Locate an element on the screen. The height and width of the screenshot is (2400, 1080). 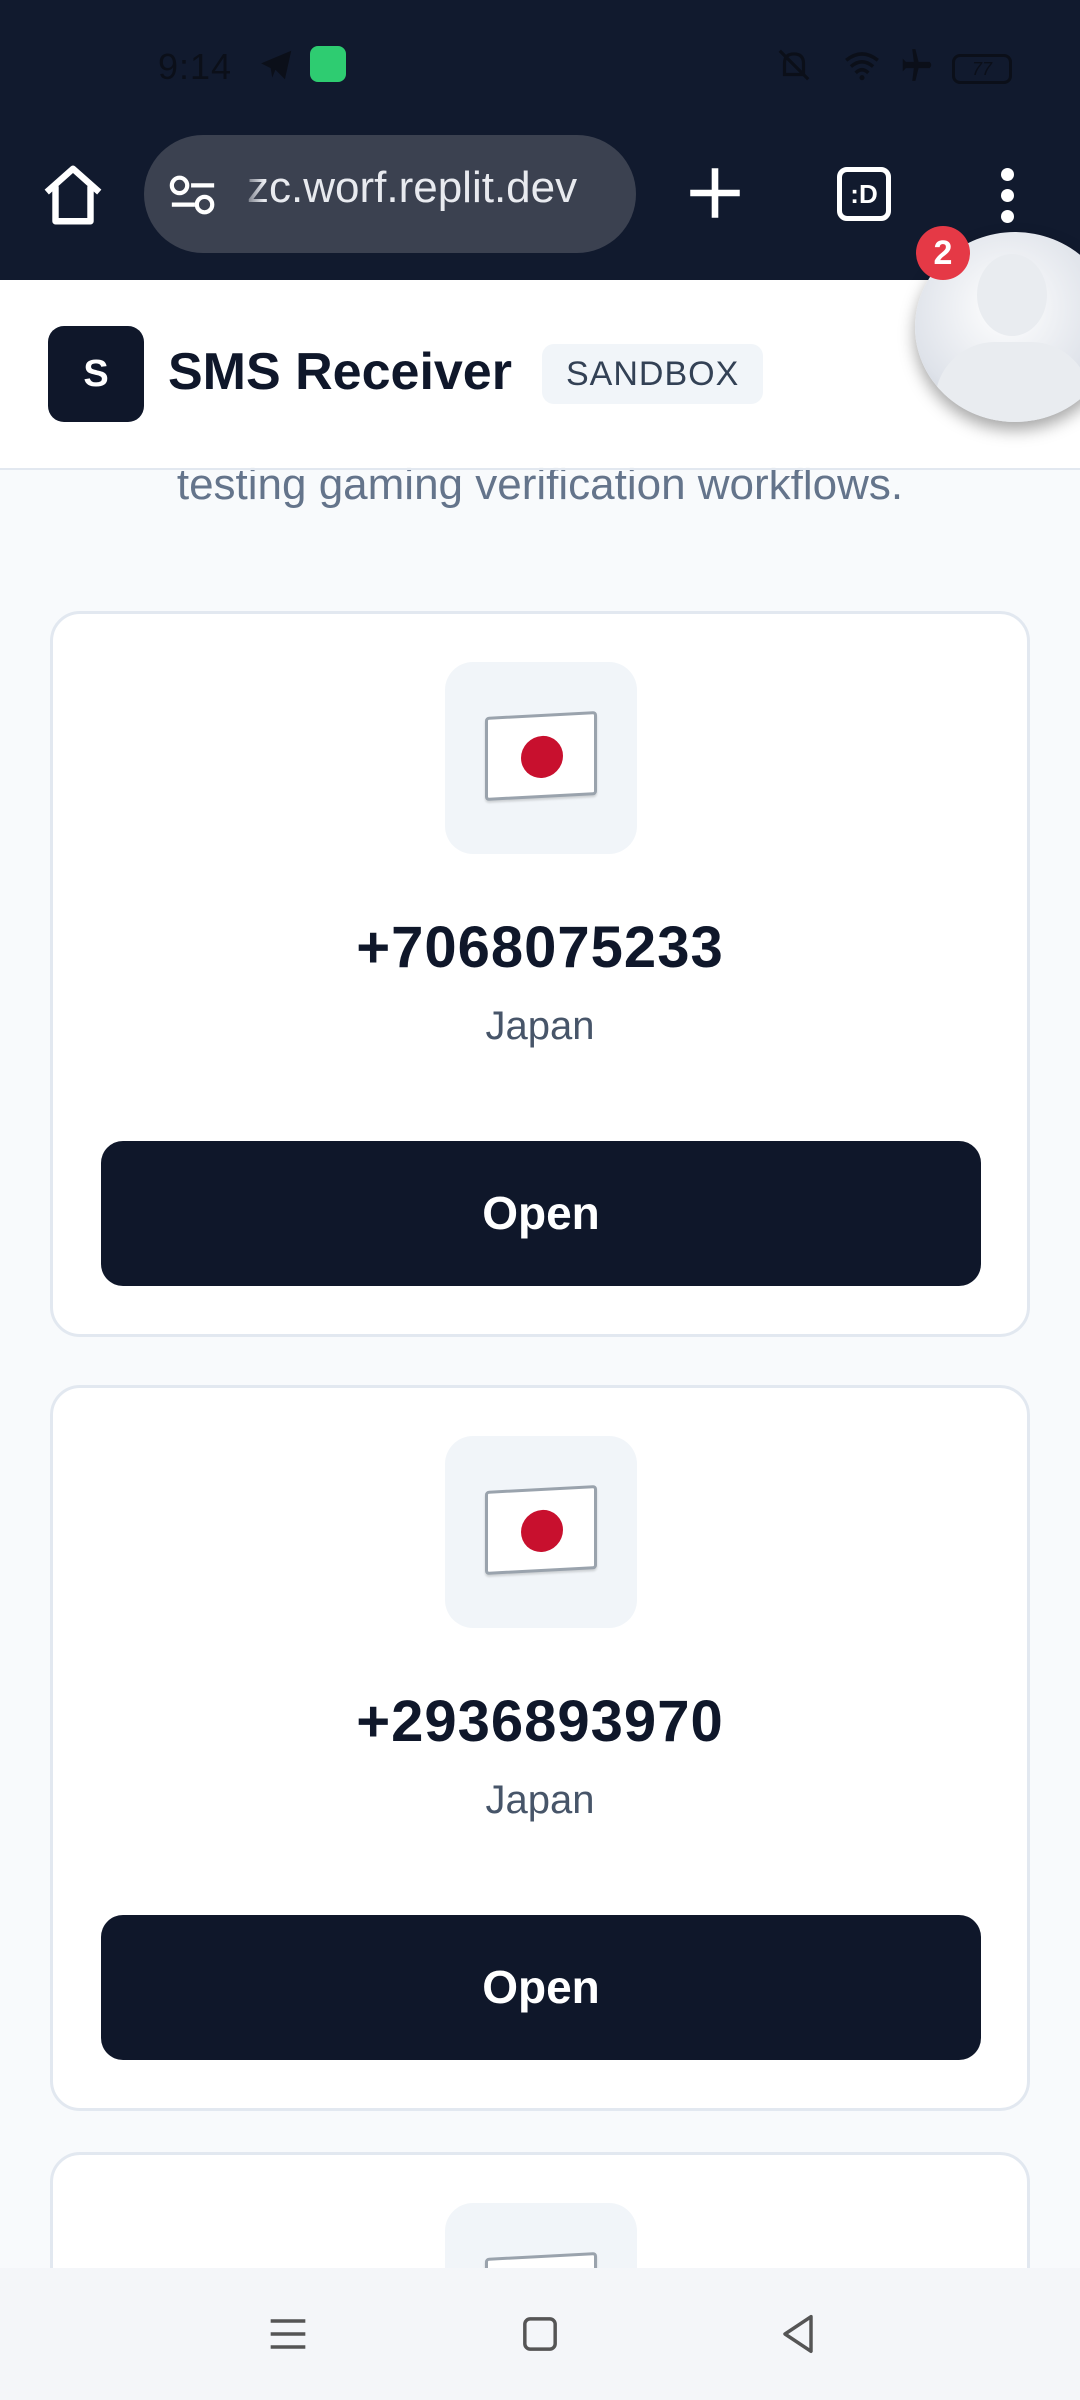
sandbox-badge: SANDBOX is located at coordinates (653, 374).